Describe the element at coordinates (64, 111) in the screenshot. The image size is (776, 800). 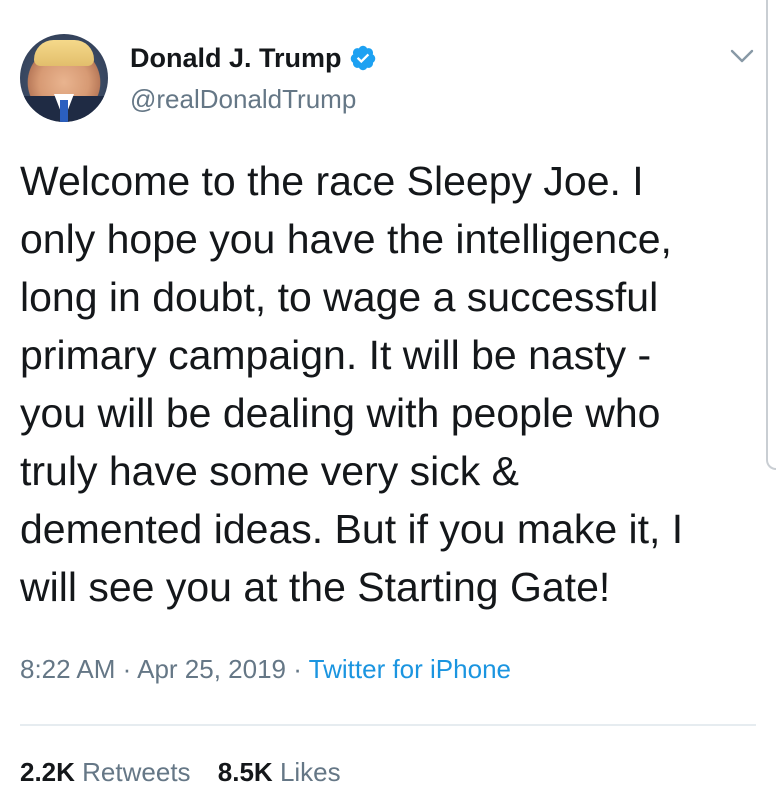
I see `avatar-tie` at that location.